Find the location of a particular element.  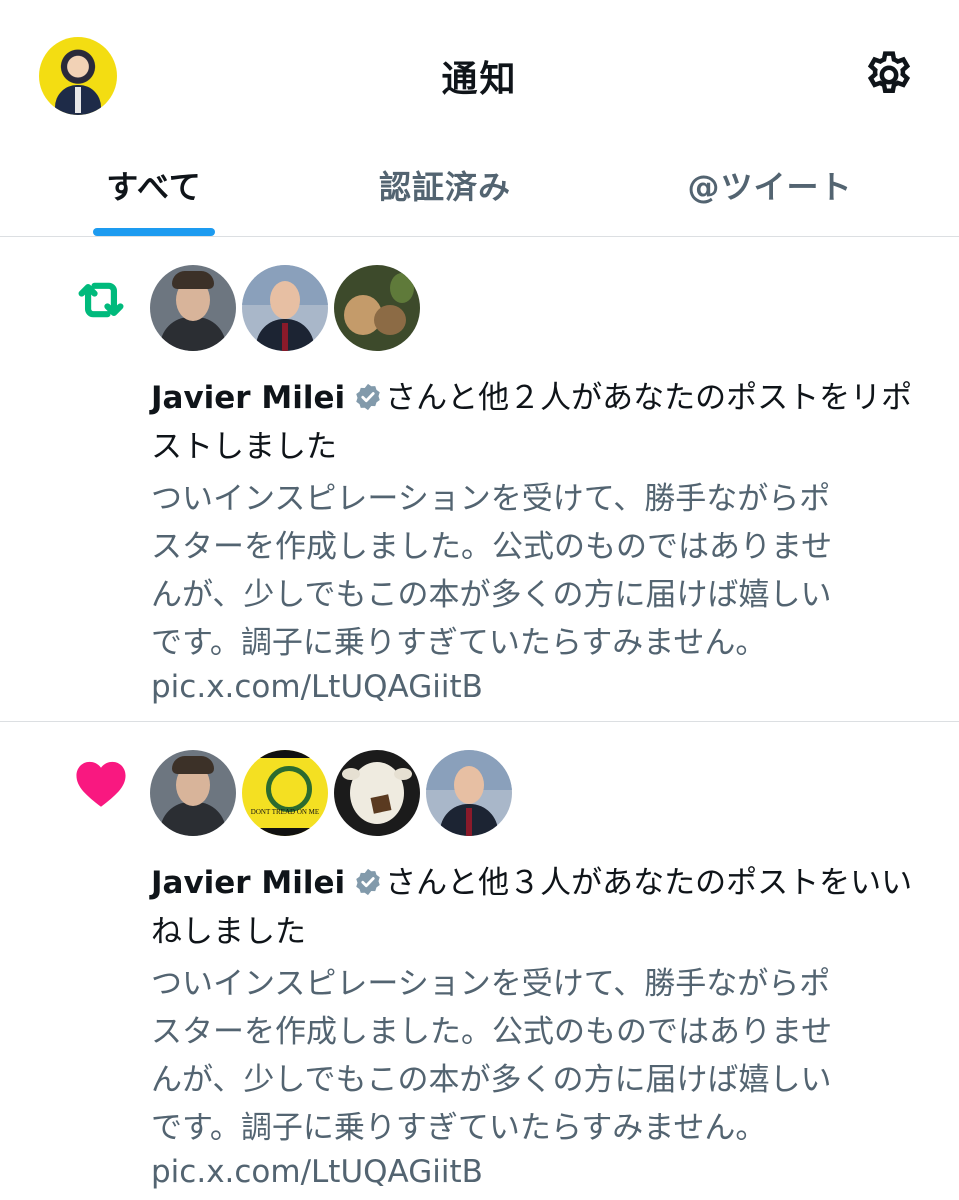

heart-icon is located at coordinates (101, 784).